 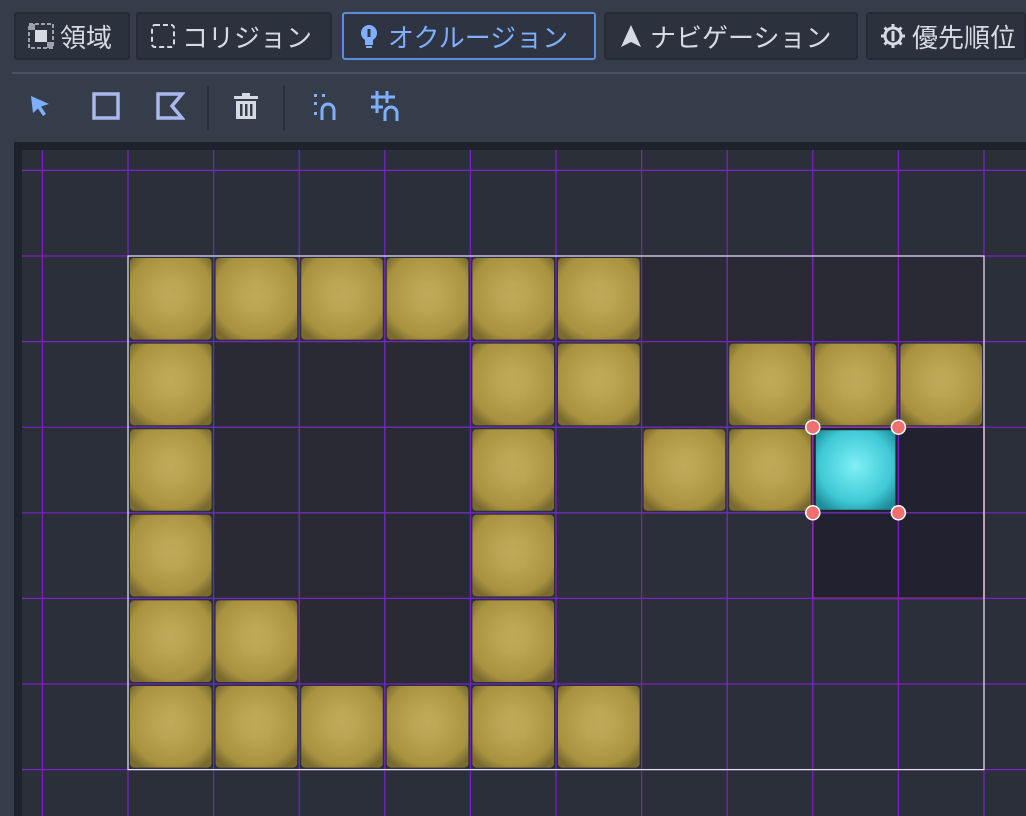 I want to click on select-tool-icon, so click(x=40, y=108).